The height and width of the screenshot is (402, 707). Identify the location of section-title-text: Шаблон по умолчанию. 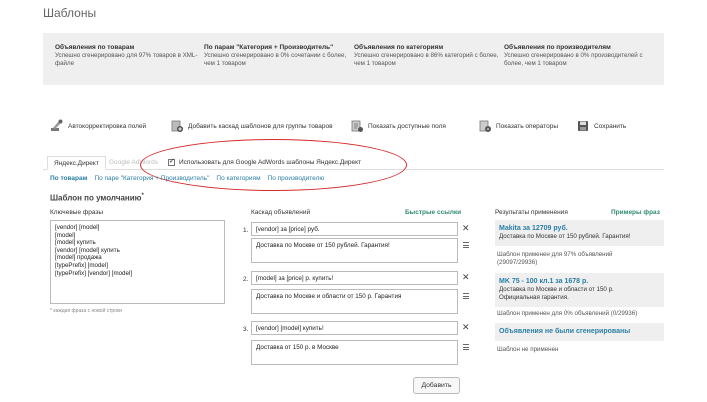
(96, 198).